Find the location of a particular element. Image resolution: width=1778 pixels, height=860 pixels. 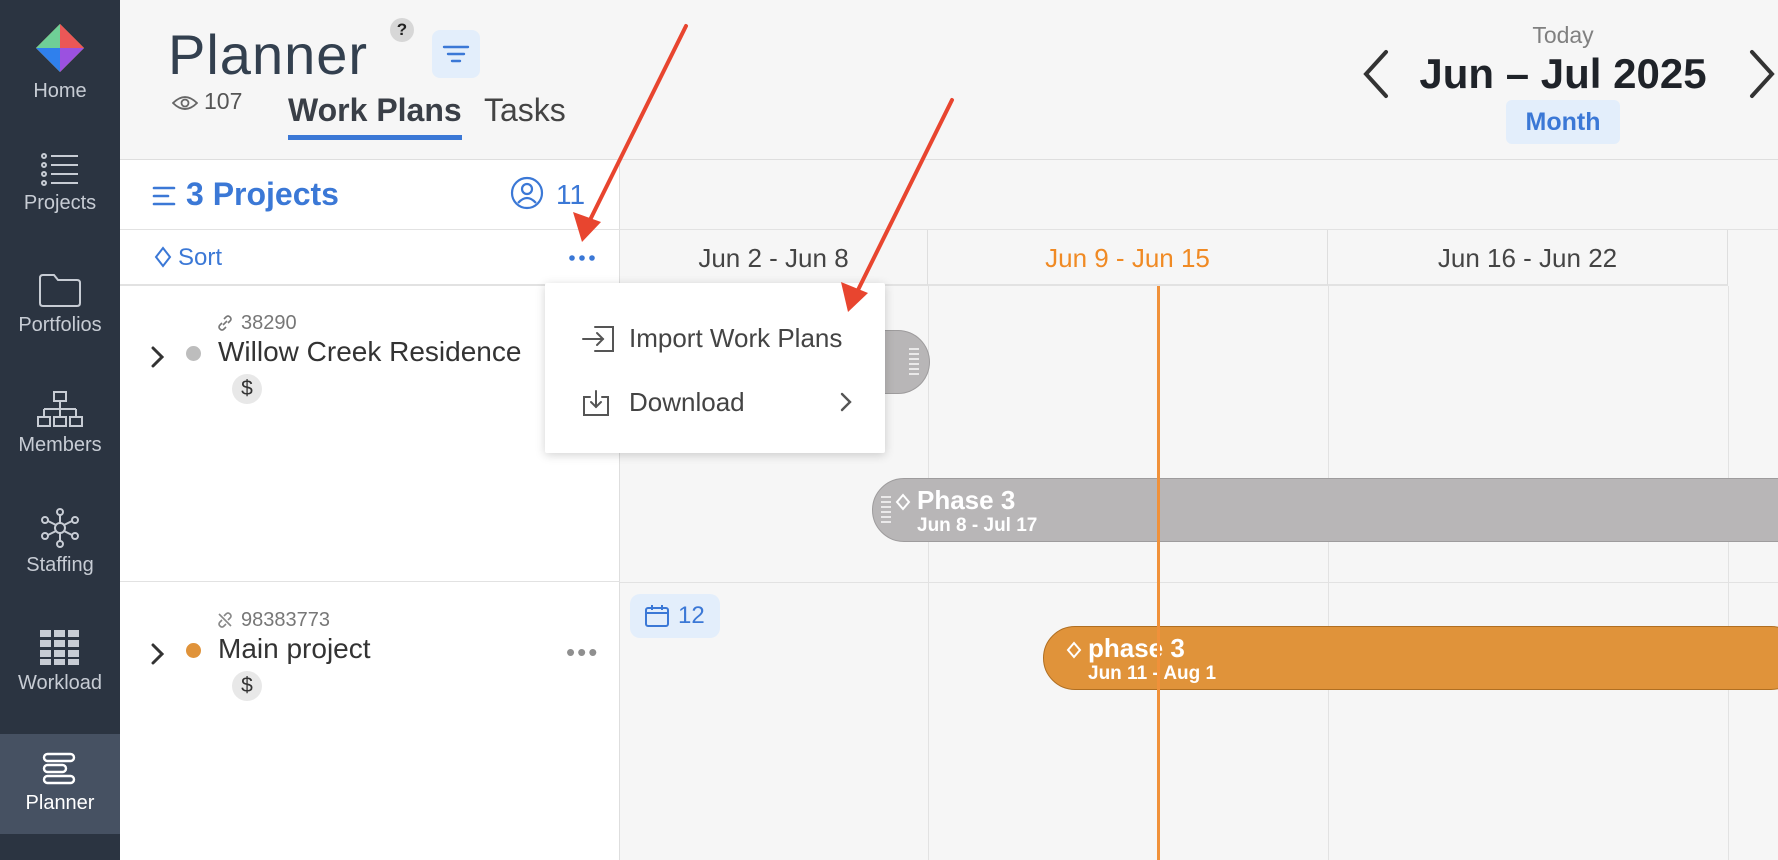

tab-work-plans: Work Plans is located at coordinates (375, 116).